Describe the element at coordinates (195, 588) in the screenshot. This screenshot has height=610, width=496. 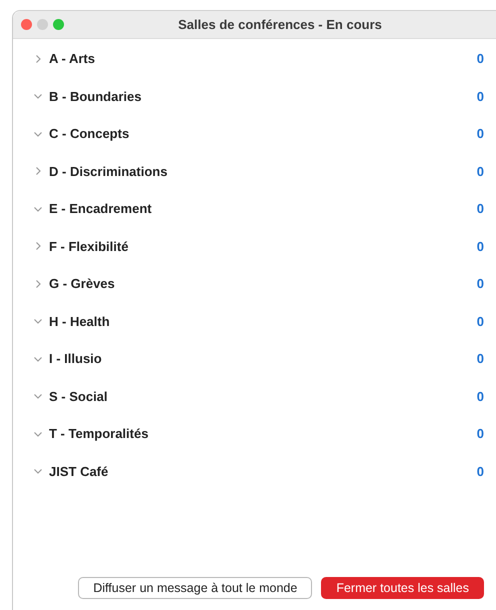
I see `broadcast-button: Diffuser un message à tout le monde` at that location.